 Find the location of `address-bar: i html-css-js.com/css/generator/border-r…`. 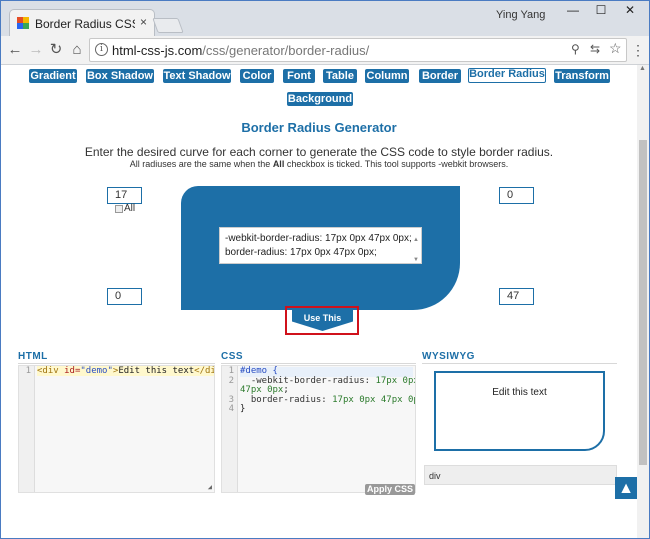

address-bar: i html-css-js.com/css/generator/border-r… is located at coordinates (358, 50).